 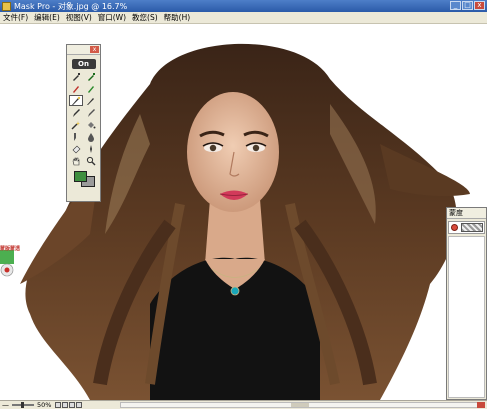 I want to click on fit-window-icon, so click(x=79, y=405).